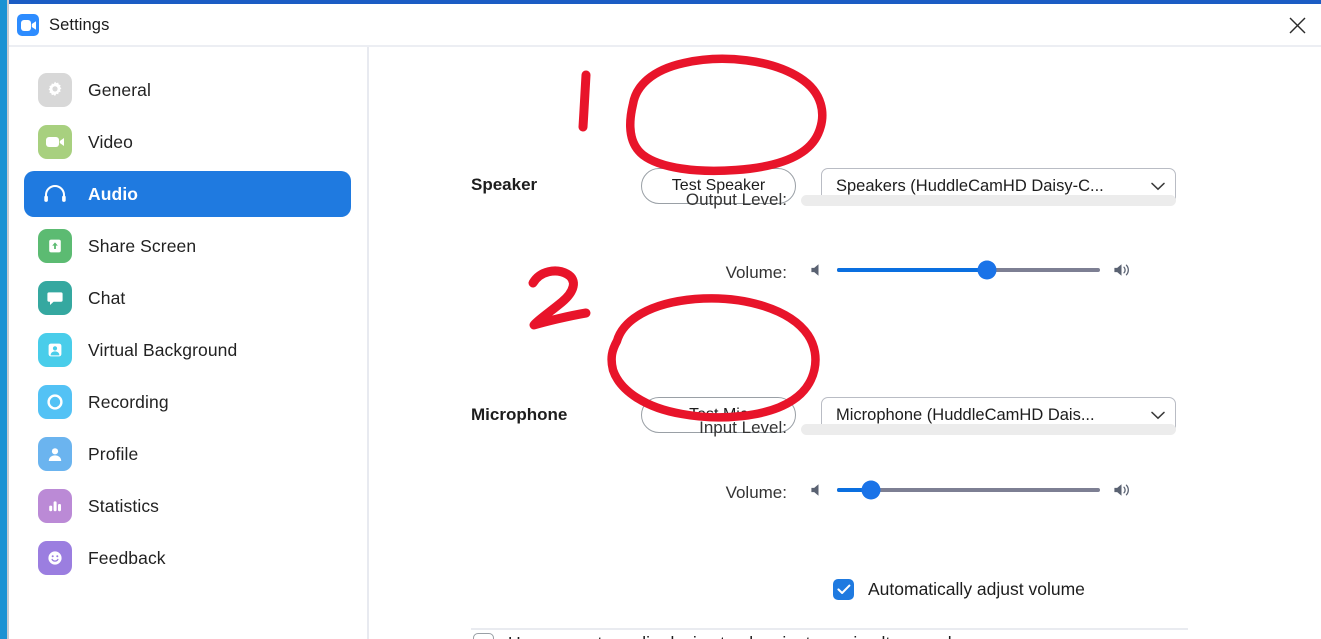 The width and height of the screenshot is (1321, 639). I want to click on auto-adjust-volume-checkbox, so click(843, 589).